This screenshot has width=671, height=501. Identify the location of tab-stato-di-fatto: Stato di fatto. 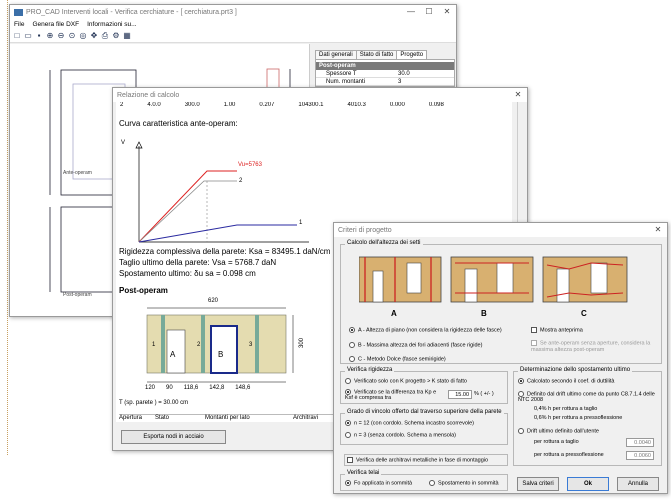
(376, 54).